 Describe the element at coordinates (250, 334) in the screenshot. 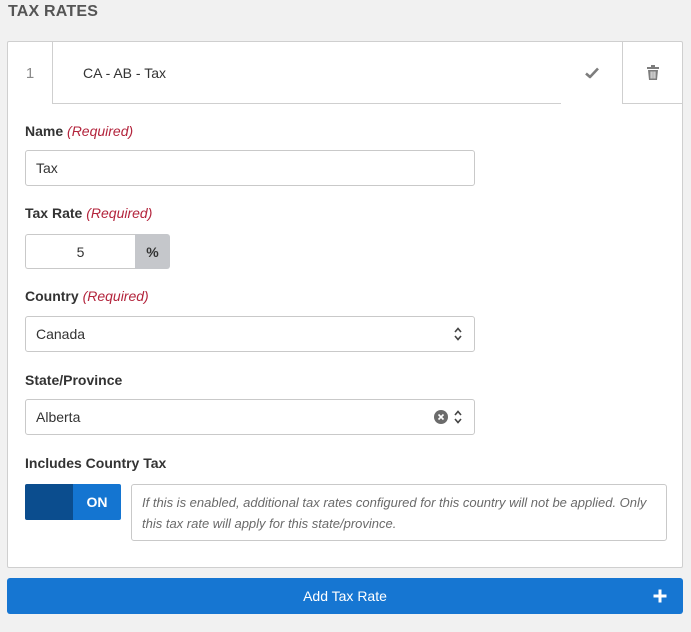

I see `country-select: Canada` at that location.